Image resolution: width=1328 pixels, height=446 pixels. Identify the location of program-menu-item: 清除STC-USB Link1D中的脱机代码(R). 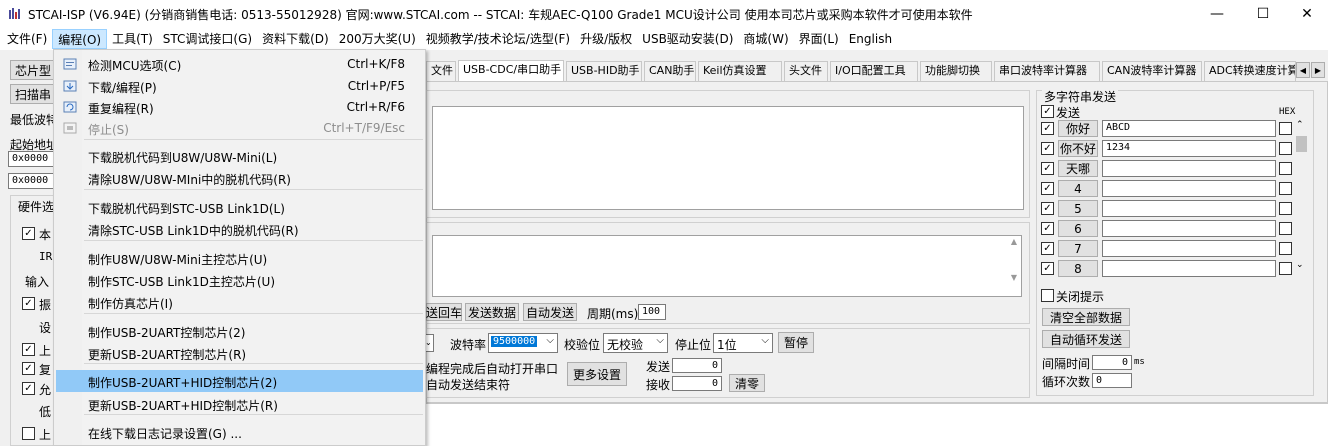
(239, 229).